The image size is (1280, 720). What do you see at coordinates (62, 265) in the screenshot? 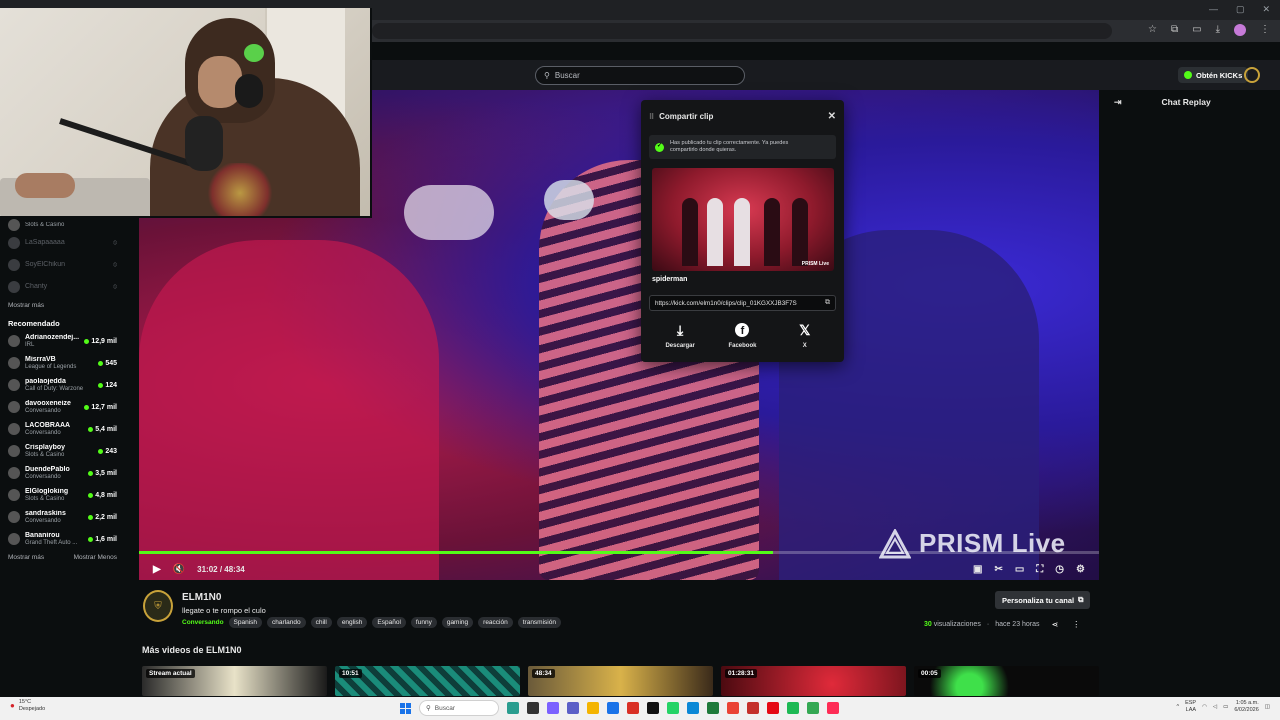
I see `followed-channel: SoyElChikun ⦸` at bounding box center [62, 265].